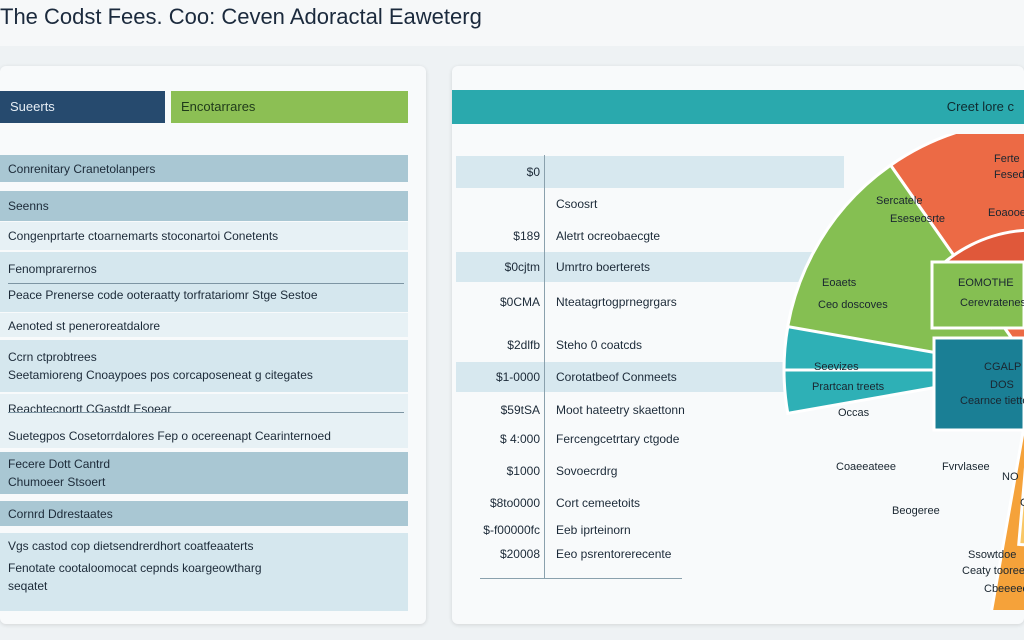  I want to click on wheel-label: Prartcan treets, so click(848, 387).